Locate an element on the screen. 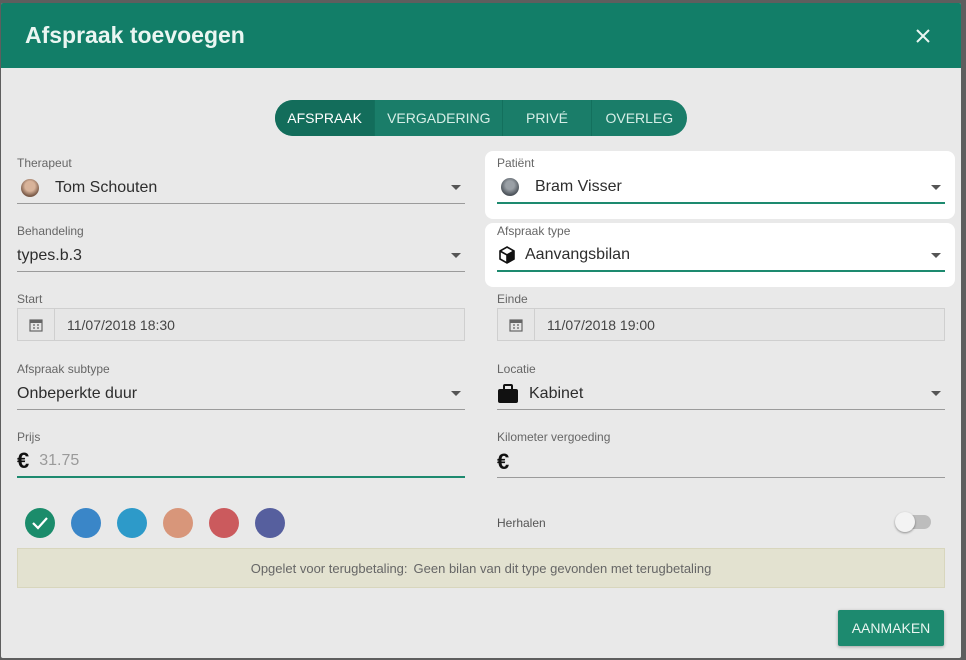 The height and width of the screenshot is (660, 966). color-swatch-indigo is located at coordinates (270, 523).